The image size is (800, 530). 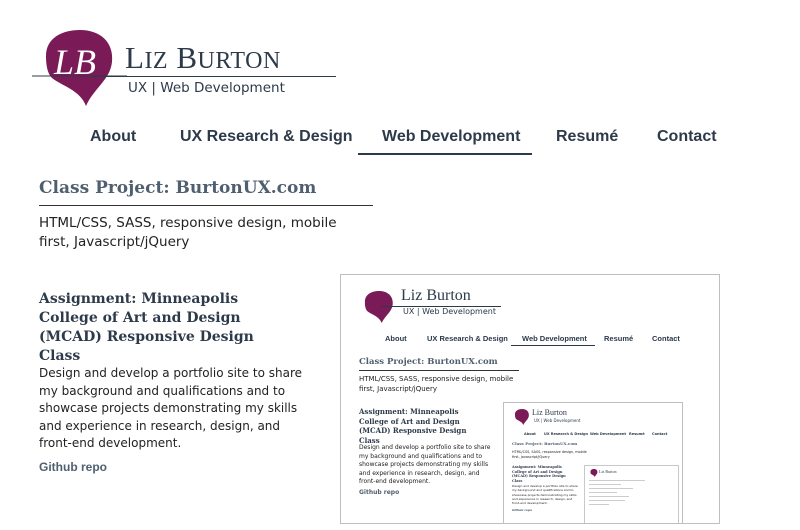 What do you see at coordinates (178, 188) in the screenshot?
I see `project-title: Class Project: BurtonUX.com` at bounding box center [178, 188].